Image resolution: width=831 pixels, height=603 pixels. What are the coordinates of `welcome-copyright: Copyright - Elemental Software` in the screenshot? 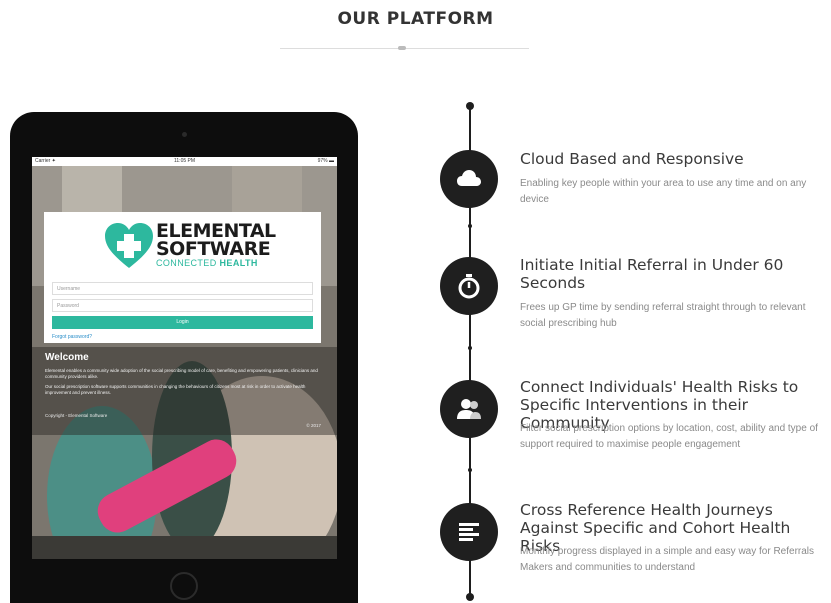 It's located at (76, 415).